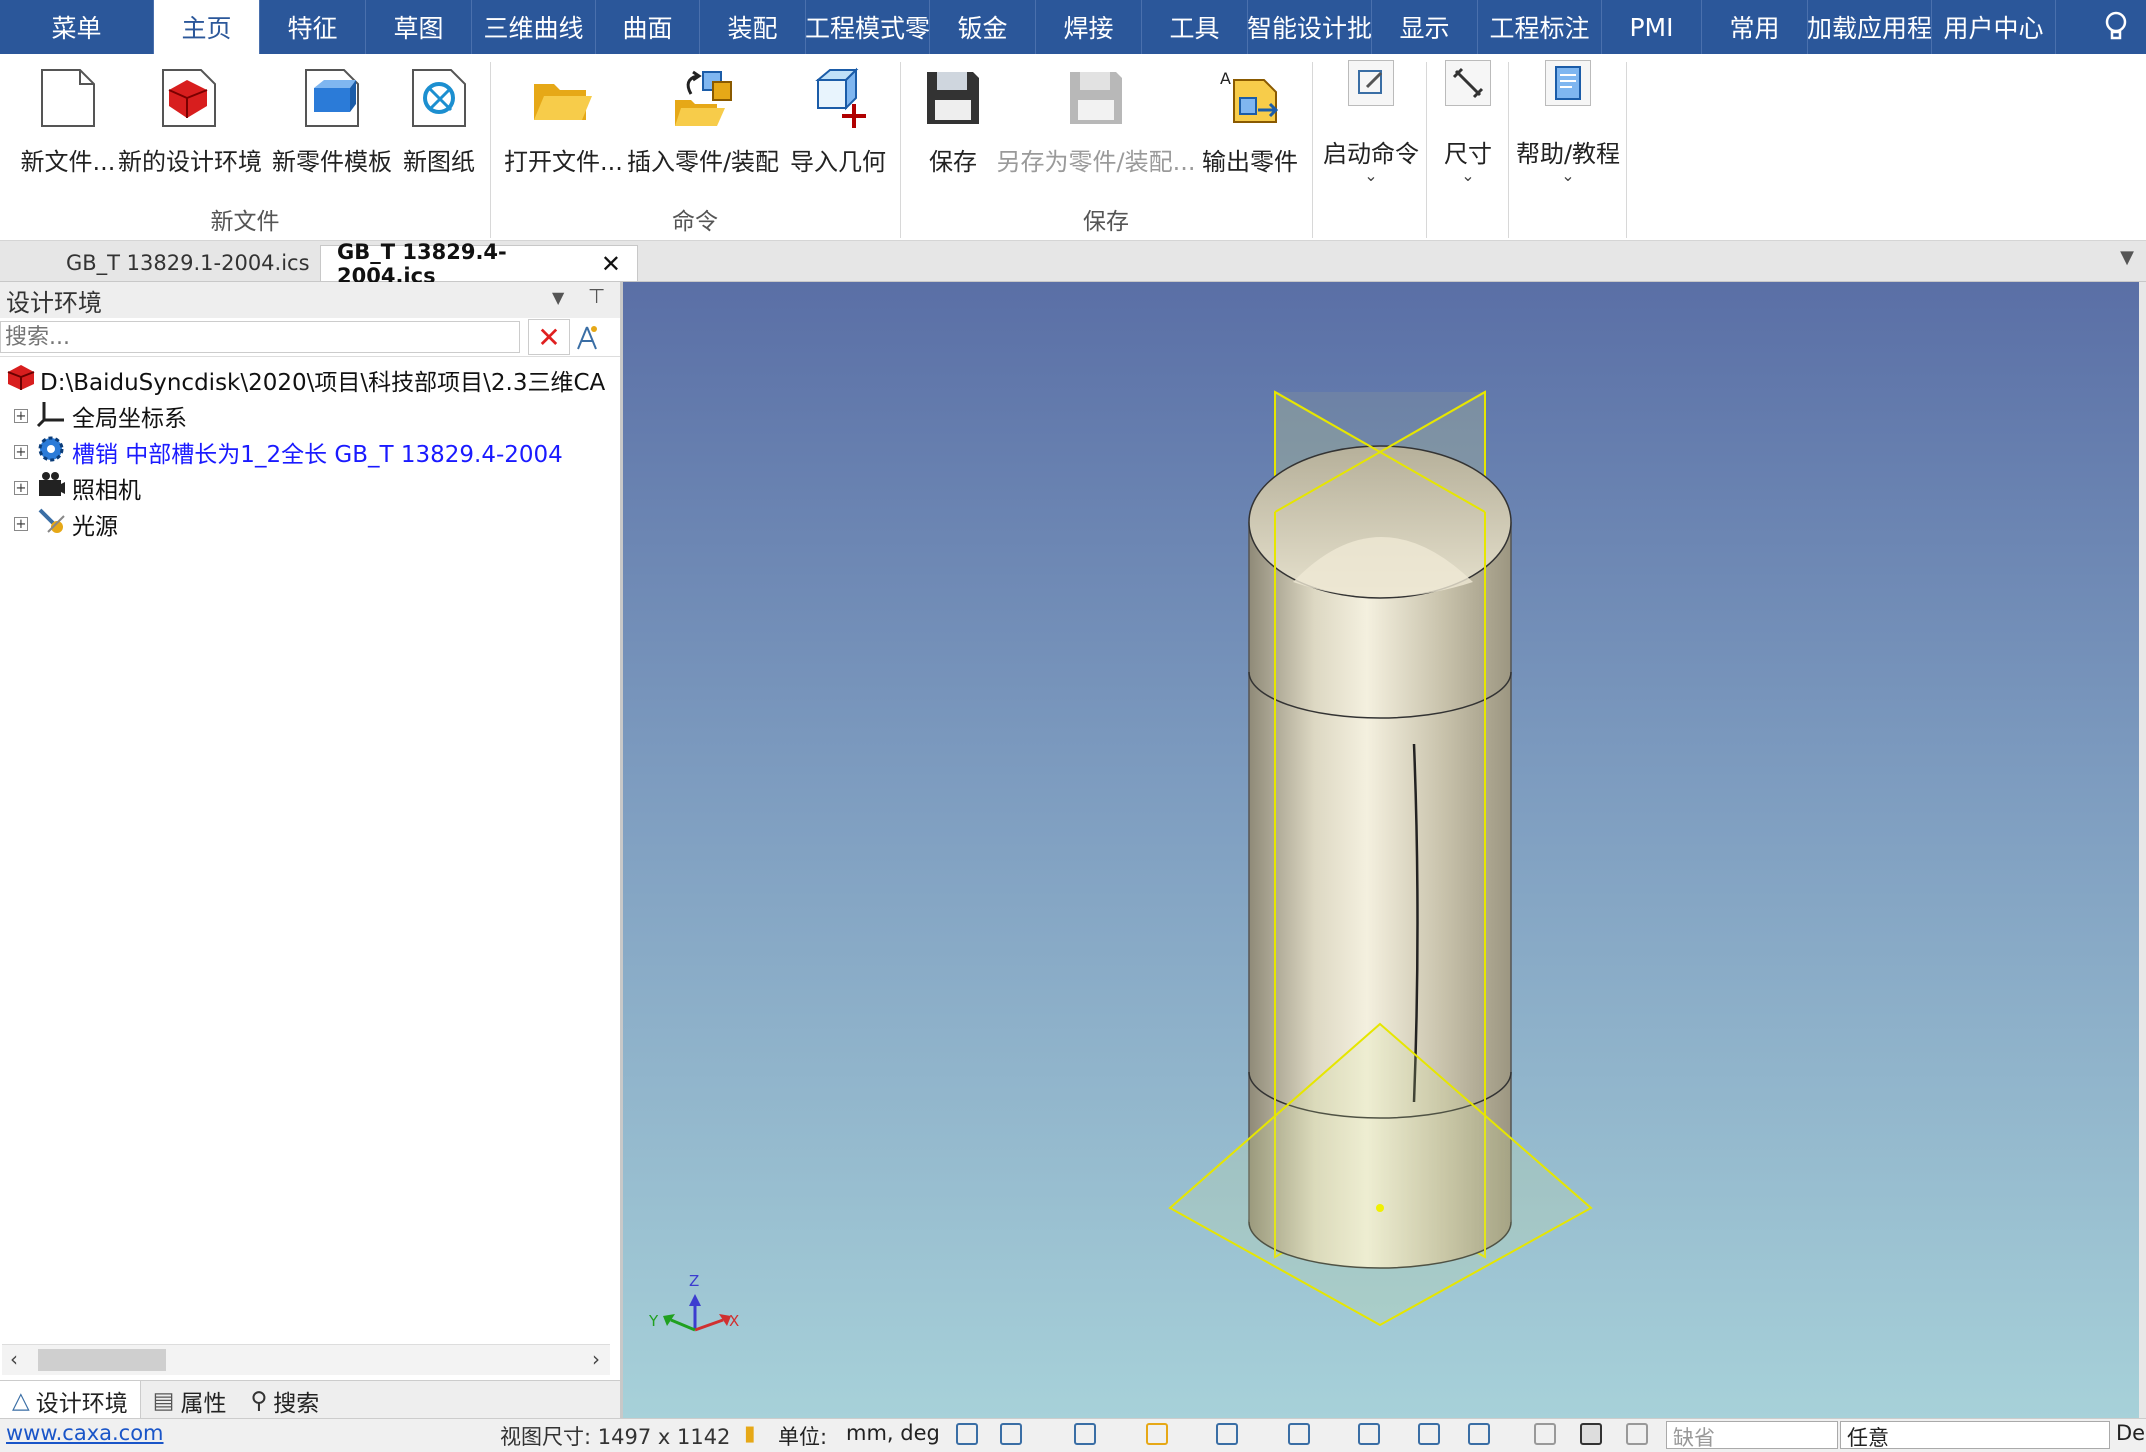 The height and width of the screenshot is (1452, 2146). I want to click on website-link: www.caxa.com, so click(85, 1433).